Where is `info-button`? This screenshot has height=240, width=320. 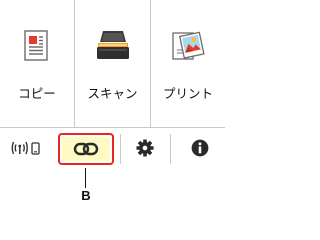
info-button is located at coordinates (200, 148).